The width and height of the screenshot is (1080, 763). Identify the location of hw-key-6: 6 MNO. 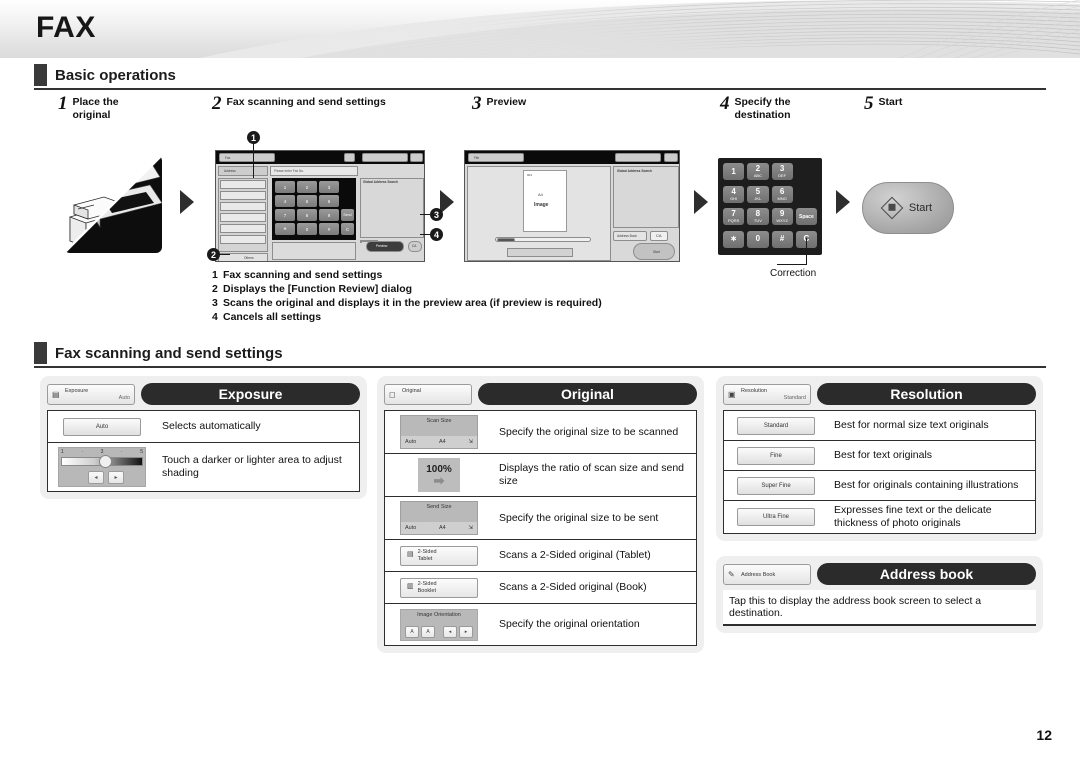
(782, 194).